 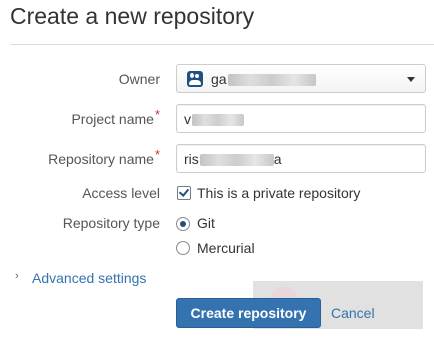 I want to click on private-repo-label: This is a private repository, so click(x=278, y=193).